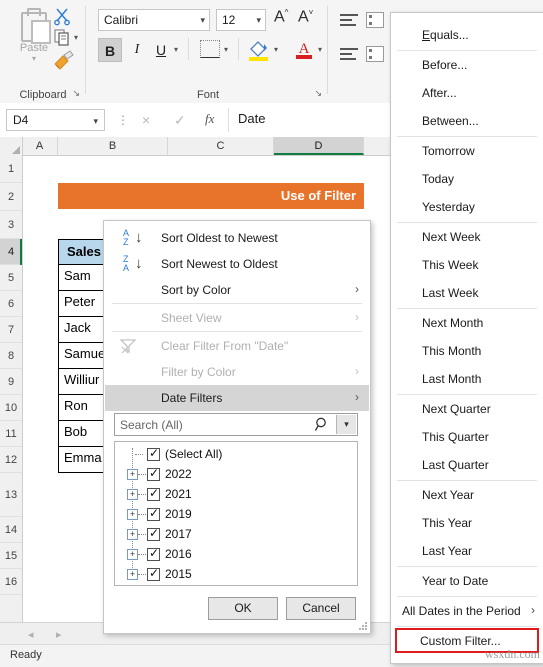  I want to click on row-header-7: 7, so click(11, 330).